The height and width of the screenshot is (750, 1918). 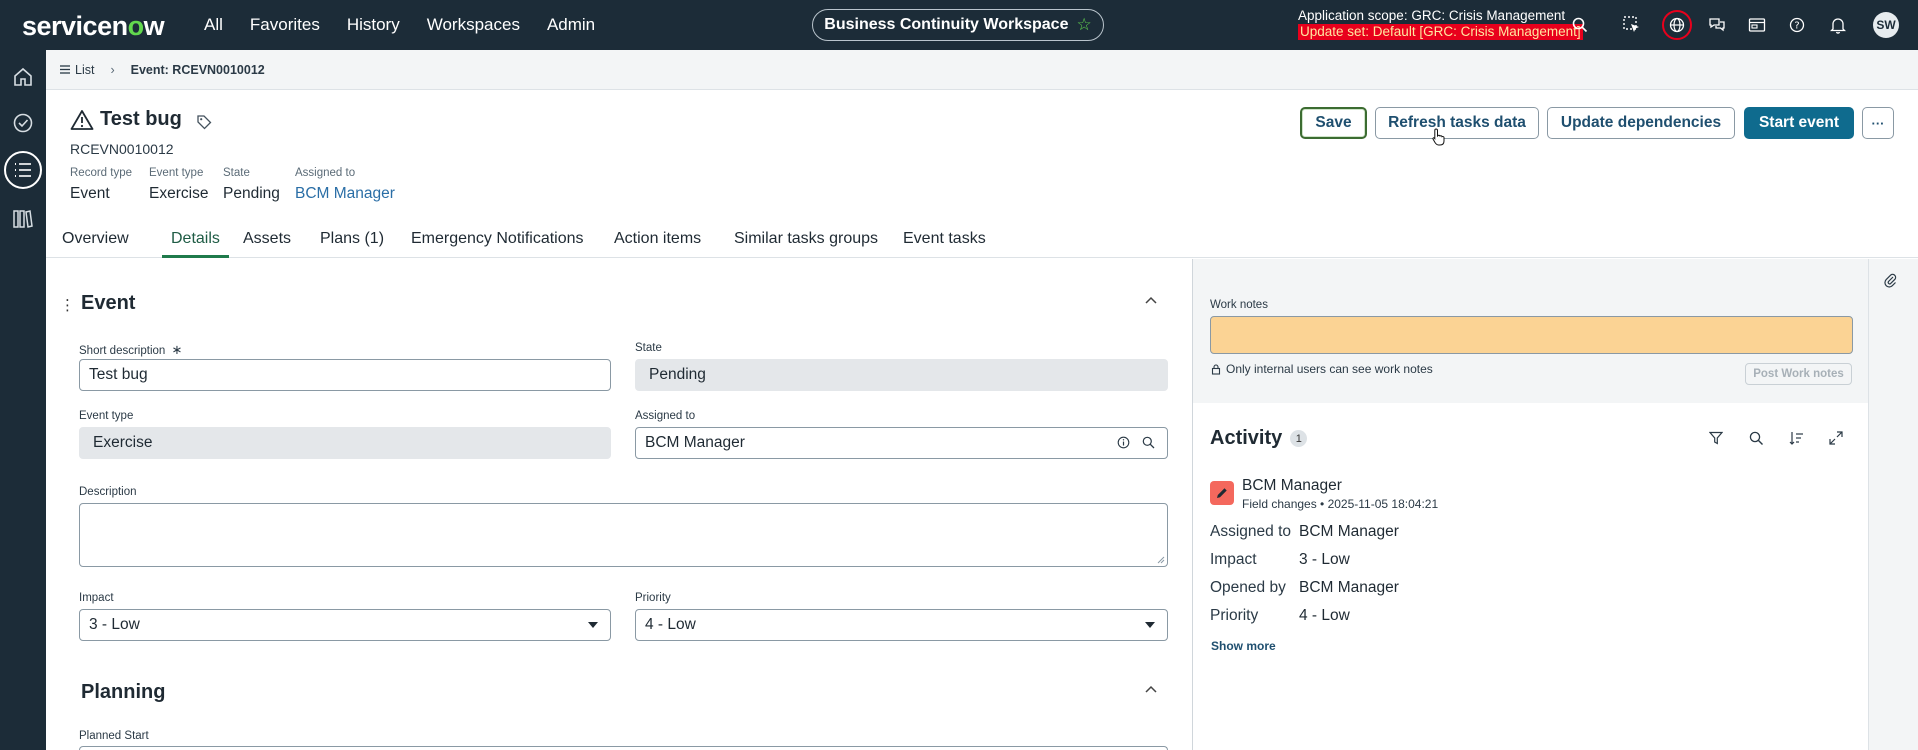 What do you see at coordinates (141, 119) in the screenshot?
I see `page-title: Test bug` at bounding box center [141, 119].